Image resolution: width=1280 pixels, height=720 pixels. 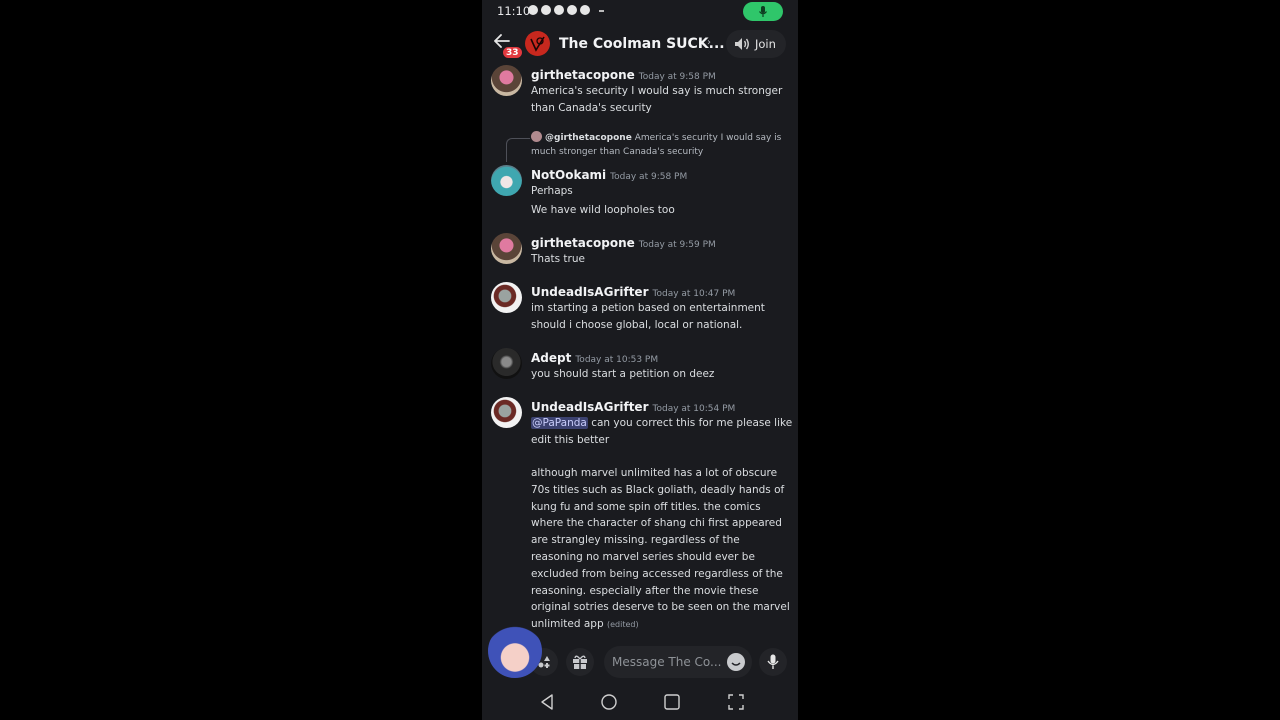 What do you see at coordinates (709, 42) in the screenshot?
I see `chevron-right-icon: ›` at bounding box center [709, 42].